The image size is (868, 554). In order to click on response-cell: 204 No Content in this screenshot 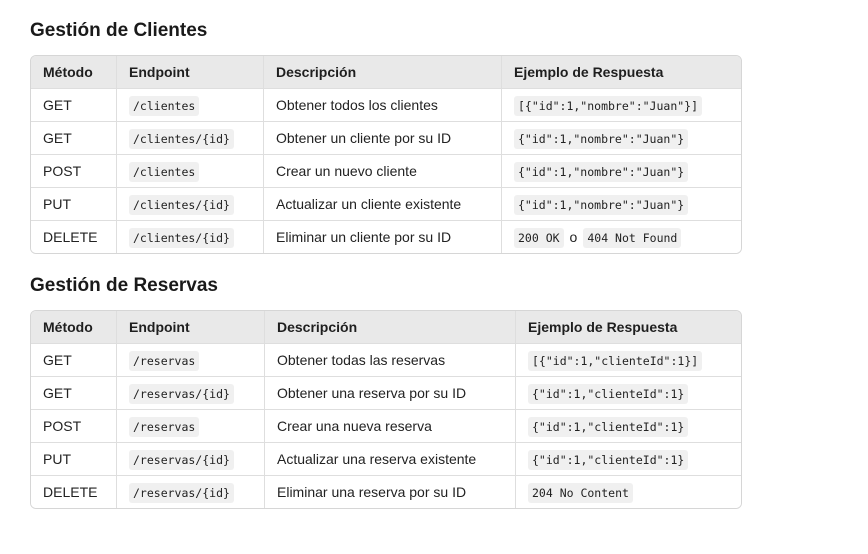, I will do `click(628, 492)`.